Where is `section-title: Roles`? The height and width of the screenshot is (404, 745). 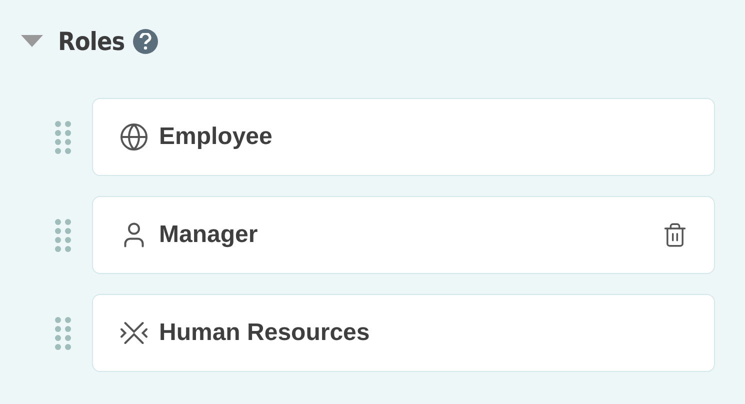
section-title: Roles is located at coordinates (91, 41).